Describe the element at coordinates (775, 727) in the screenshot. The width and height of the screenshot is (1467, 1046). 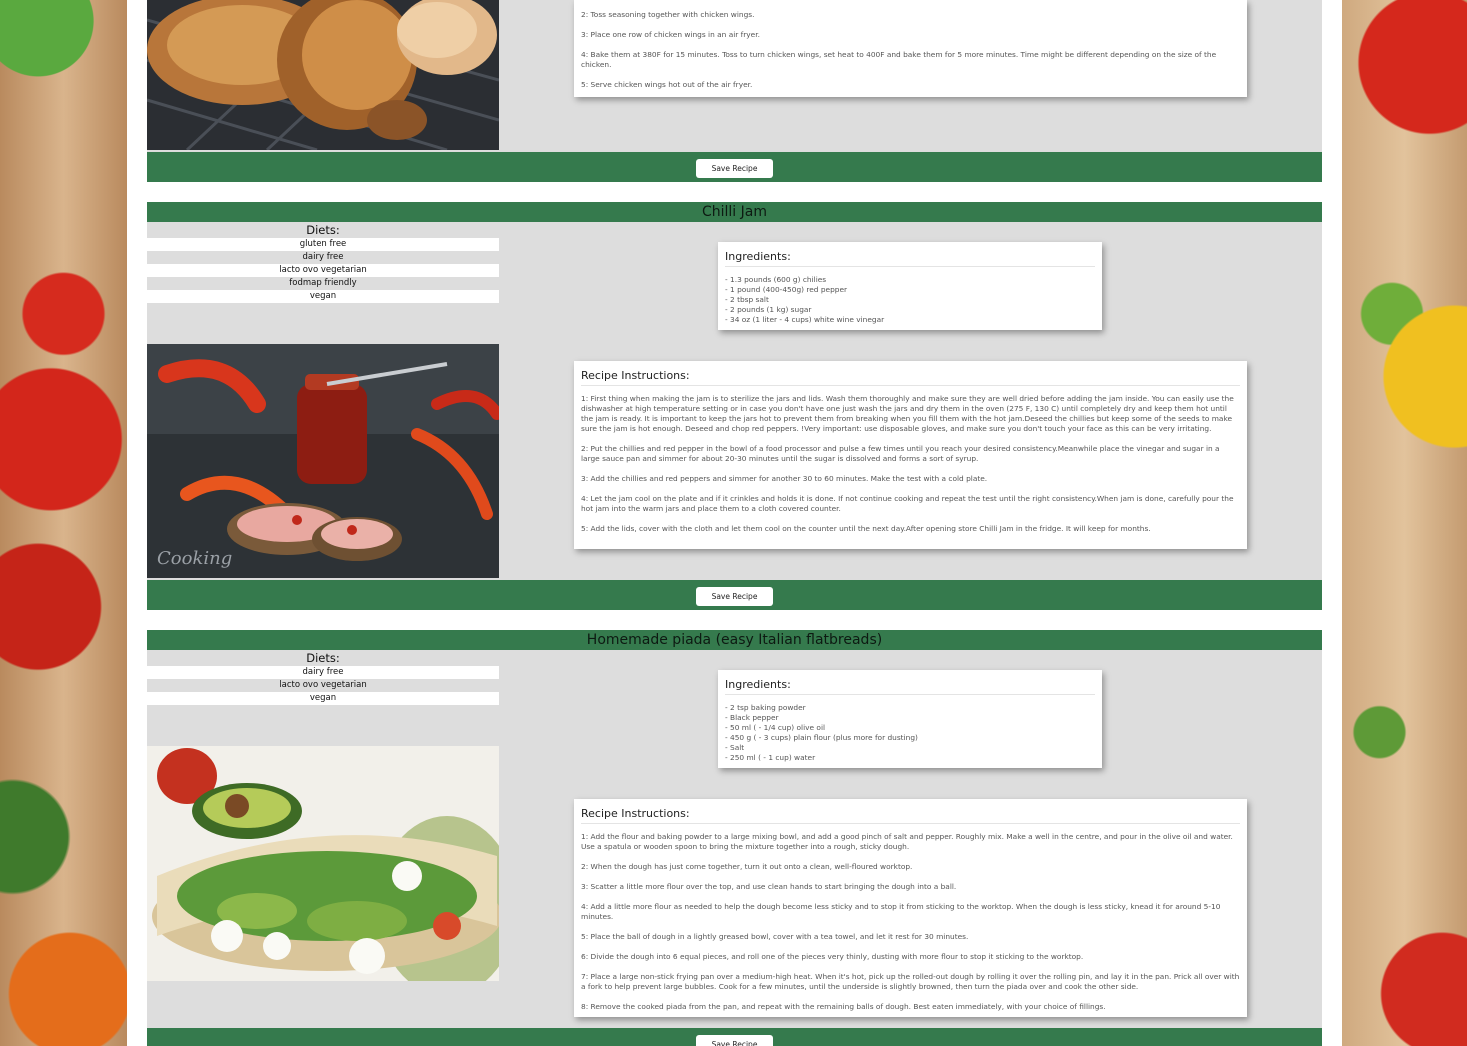
I see `ingredient-item: - 50 ml ( - 1/4 cup) olive oil` at that location.